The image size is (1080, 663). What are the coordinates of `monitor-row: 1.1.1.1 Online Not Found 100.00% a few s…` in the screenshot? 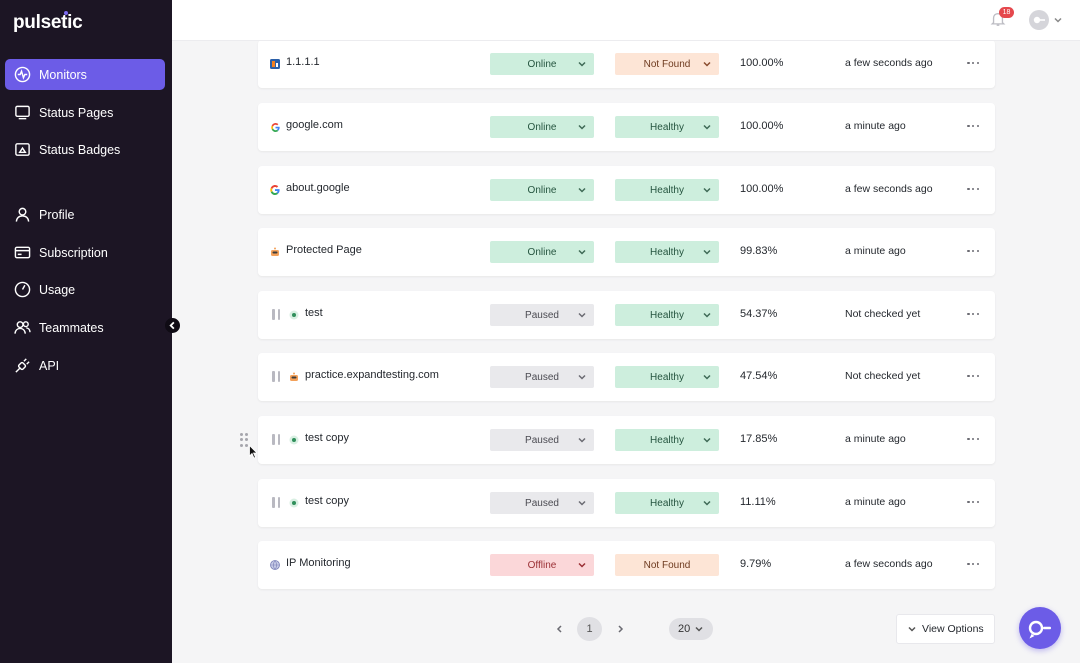 It's located at (626, 64).